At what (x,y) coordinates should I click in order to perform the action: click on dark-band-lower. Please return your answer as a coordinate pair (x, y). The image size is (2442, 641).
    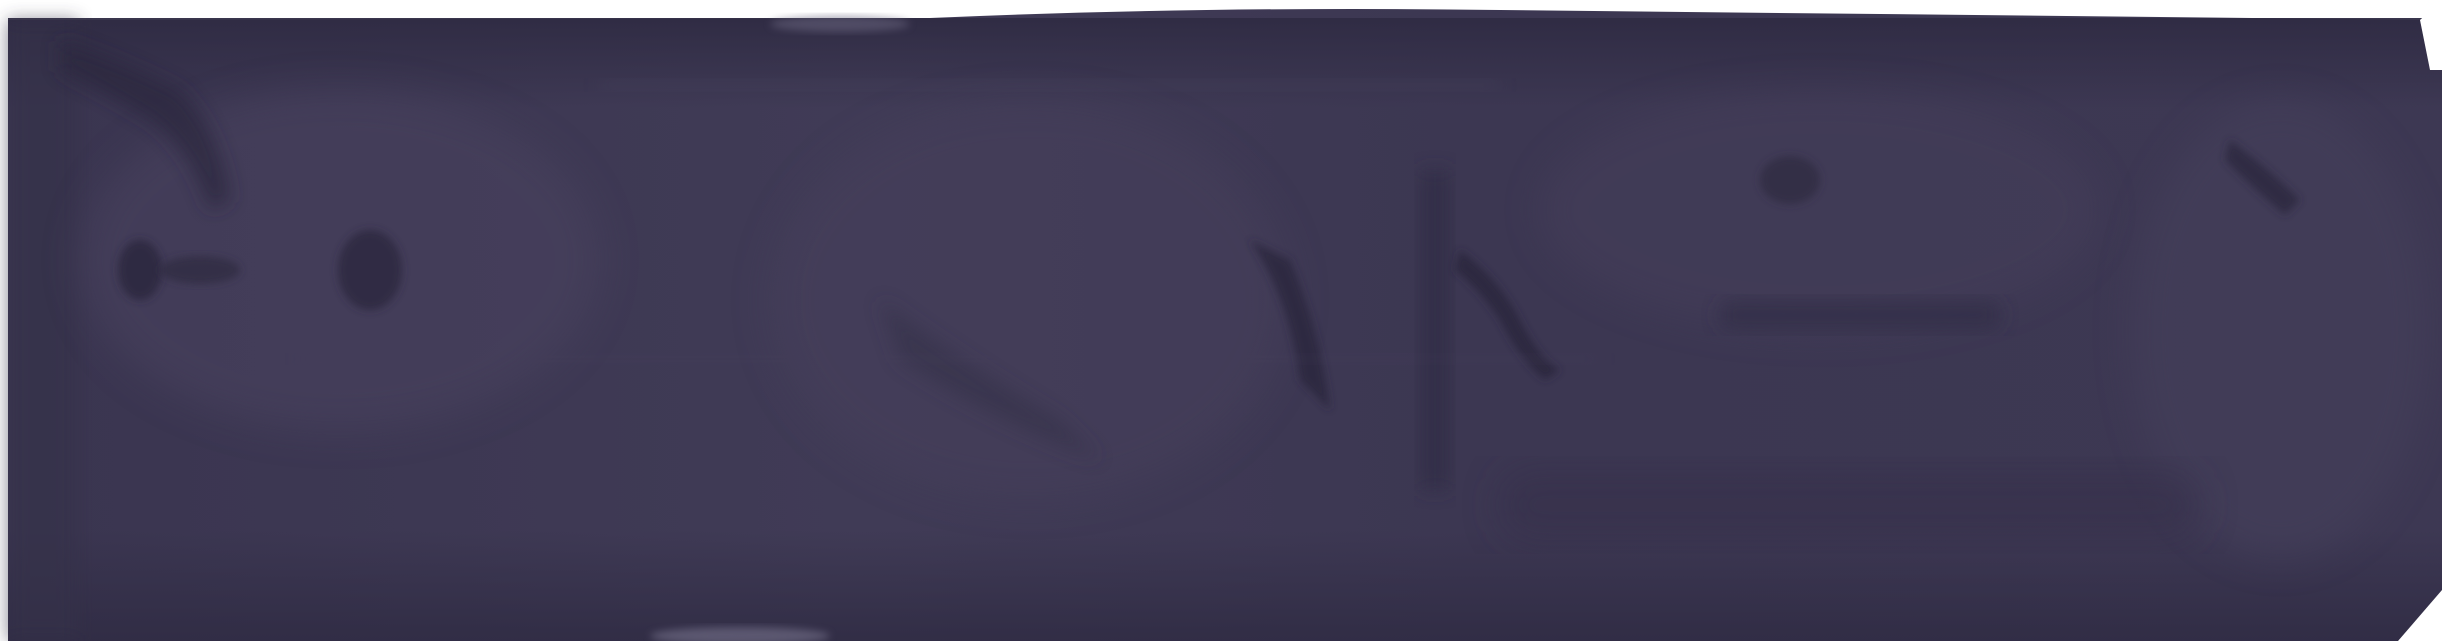
    Looking at the image, I should click on (1850, 505).